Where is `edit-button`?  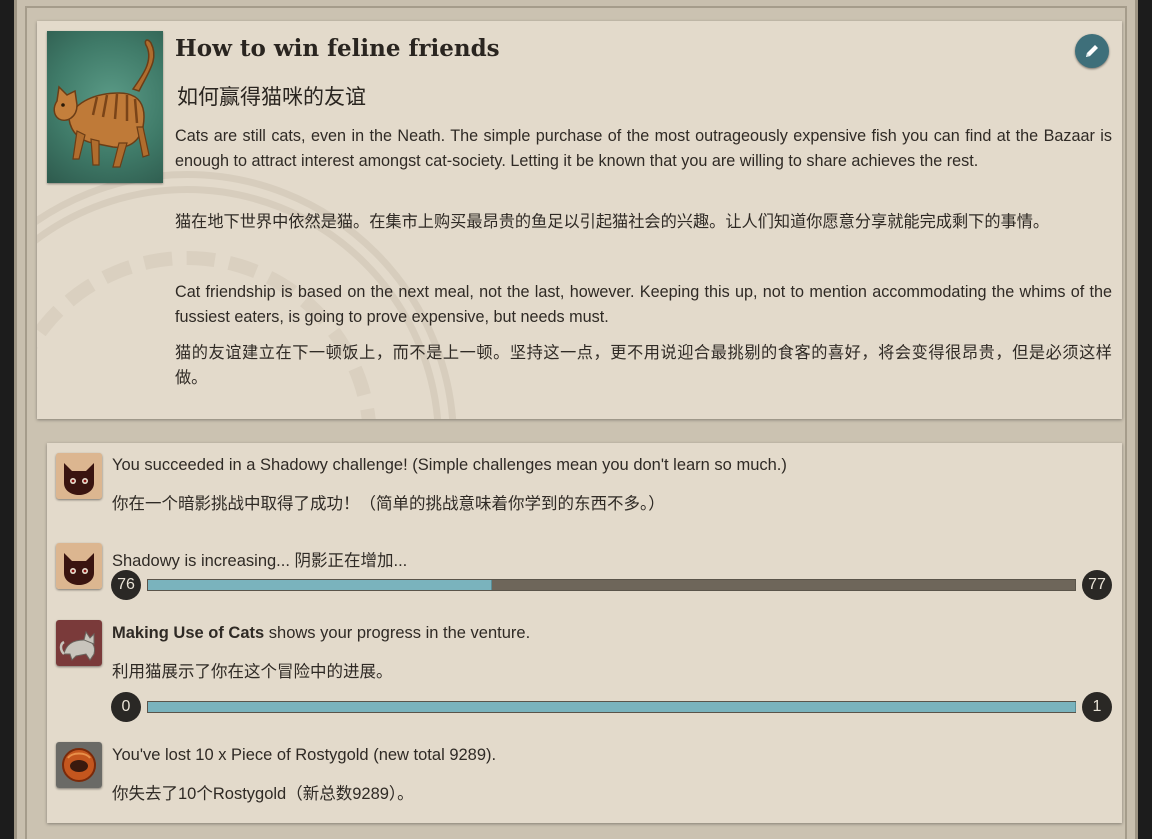
edit-button is located at coordinates (1092, 51).